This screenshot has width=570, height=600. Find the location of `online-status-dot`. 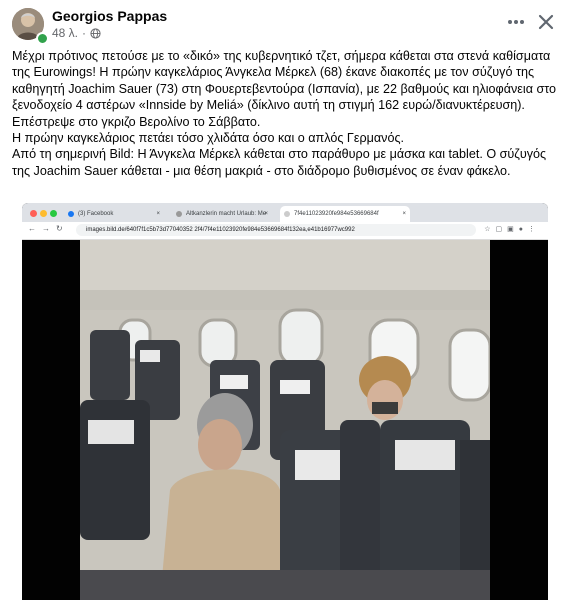

online-status-dot is located at coordinates (42, 38).